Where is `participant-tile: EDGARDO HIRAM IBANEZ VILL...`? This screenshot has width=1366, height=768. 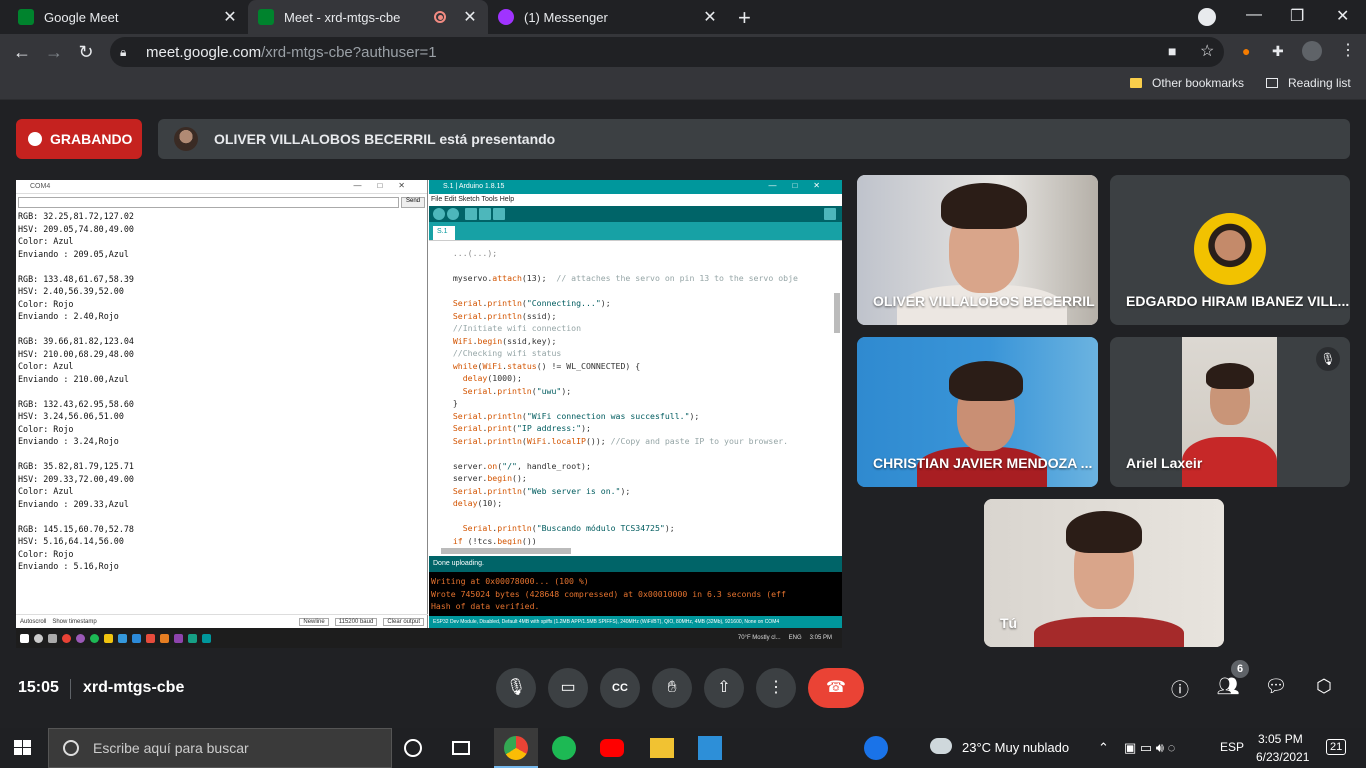 participant-tile: EDGARDO HIRAM IBANEZ VILL... is located at coordinates (1230, 250).